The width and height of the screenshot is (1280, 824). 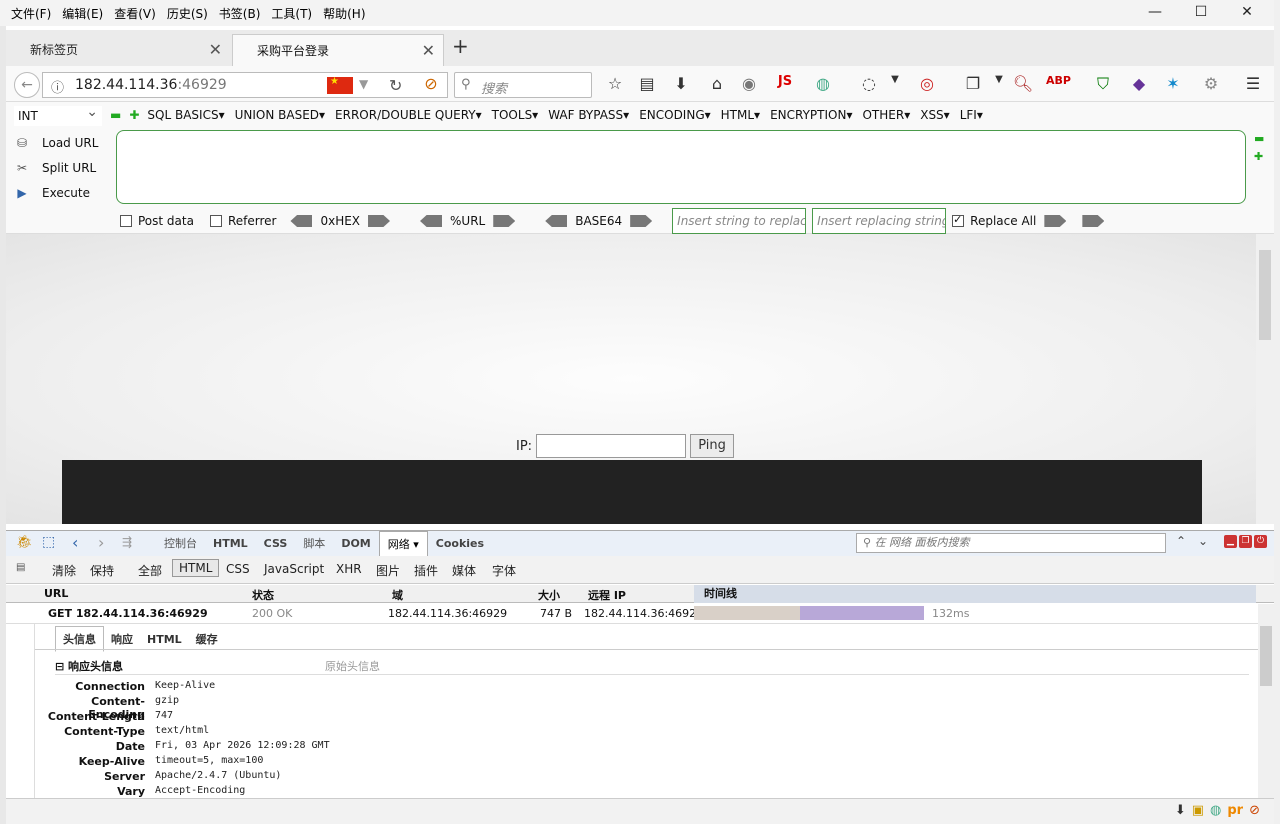 I want to click on page-scrollbar, so click(x=1265, y=379).